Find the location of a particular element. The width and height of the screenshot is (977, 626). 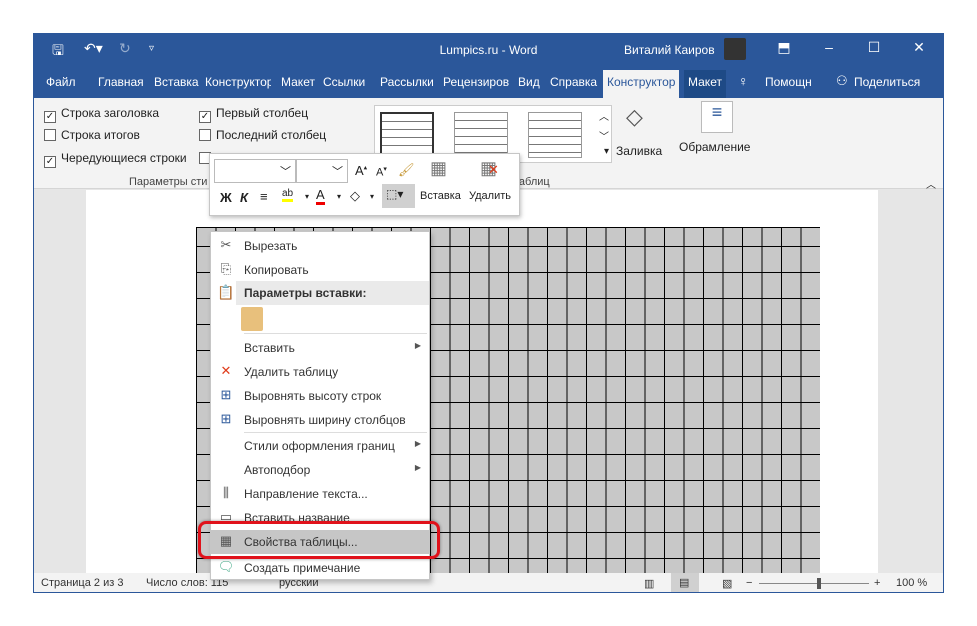

menu-item-copy: ⎘ Копировать is located at coordinates (320, 270).